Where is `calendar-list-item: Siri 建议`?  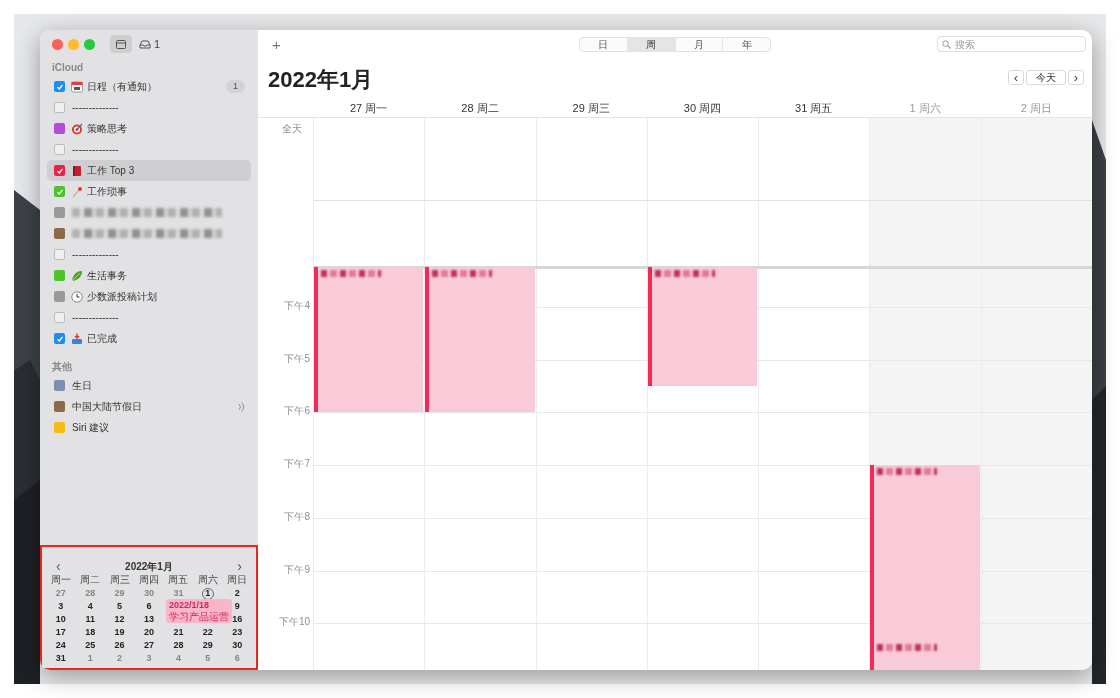
calendar-list-item: Siri 建议 is located at coordinates (149, 427).